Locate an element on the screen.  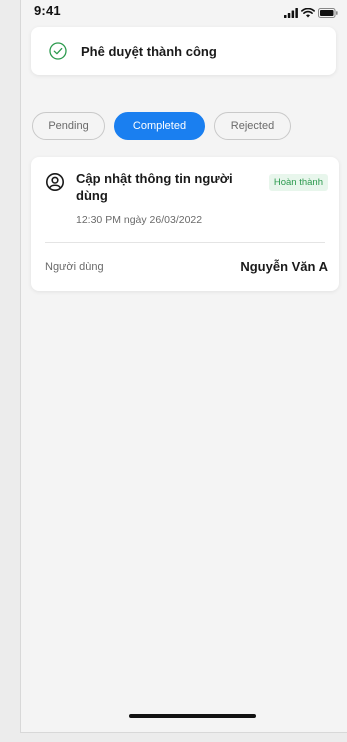
status-badge: Hoàn thành is located at coordinates (298, 182).